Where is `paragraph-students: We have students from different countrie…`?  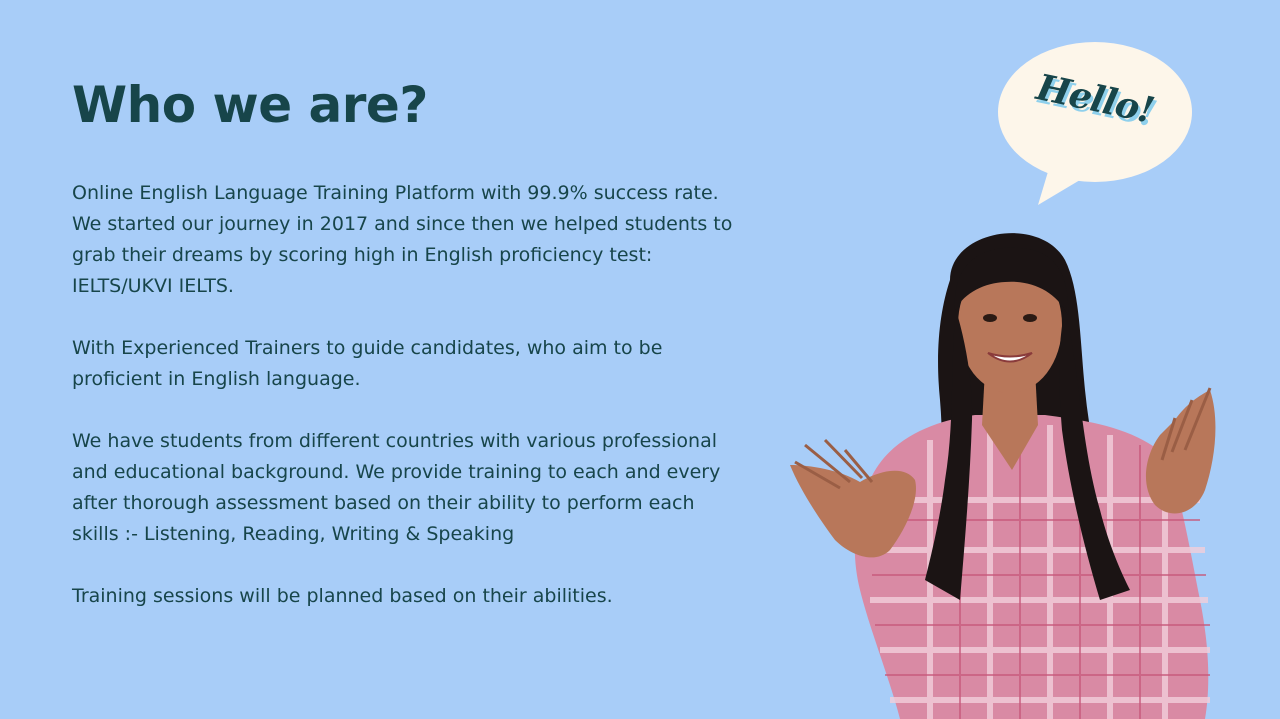 paragraph-students: We have students from different countrie… is located at coordinates (396, 487).